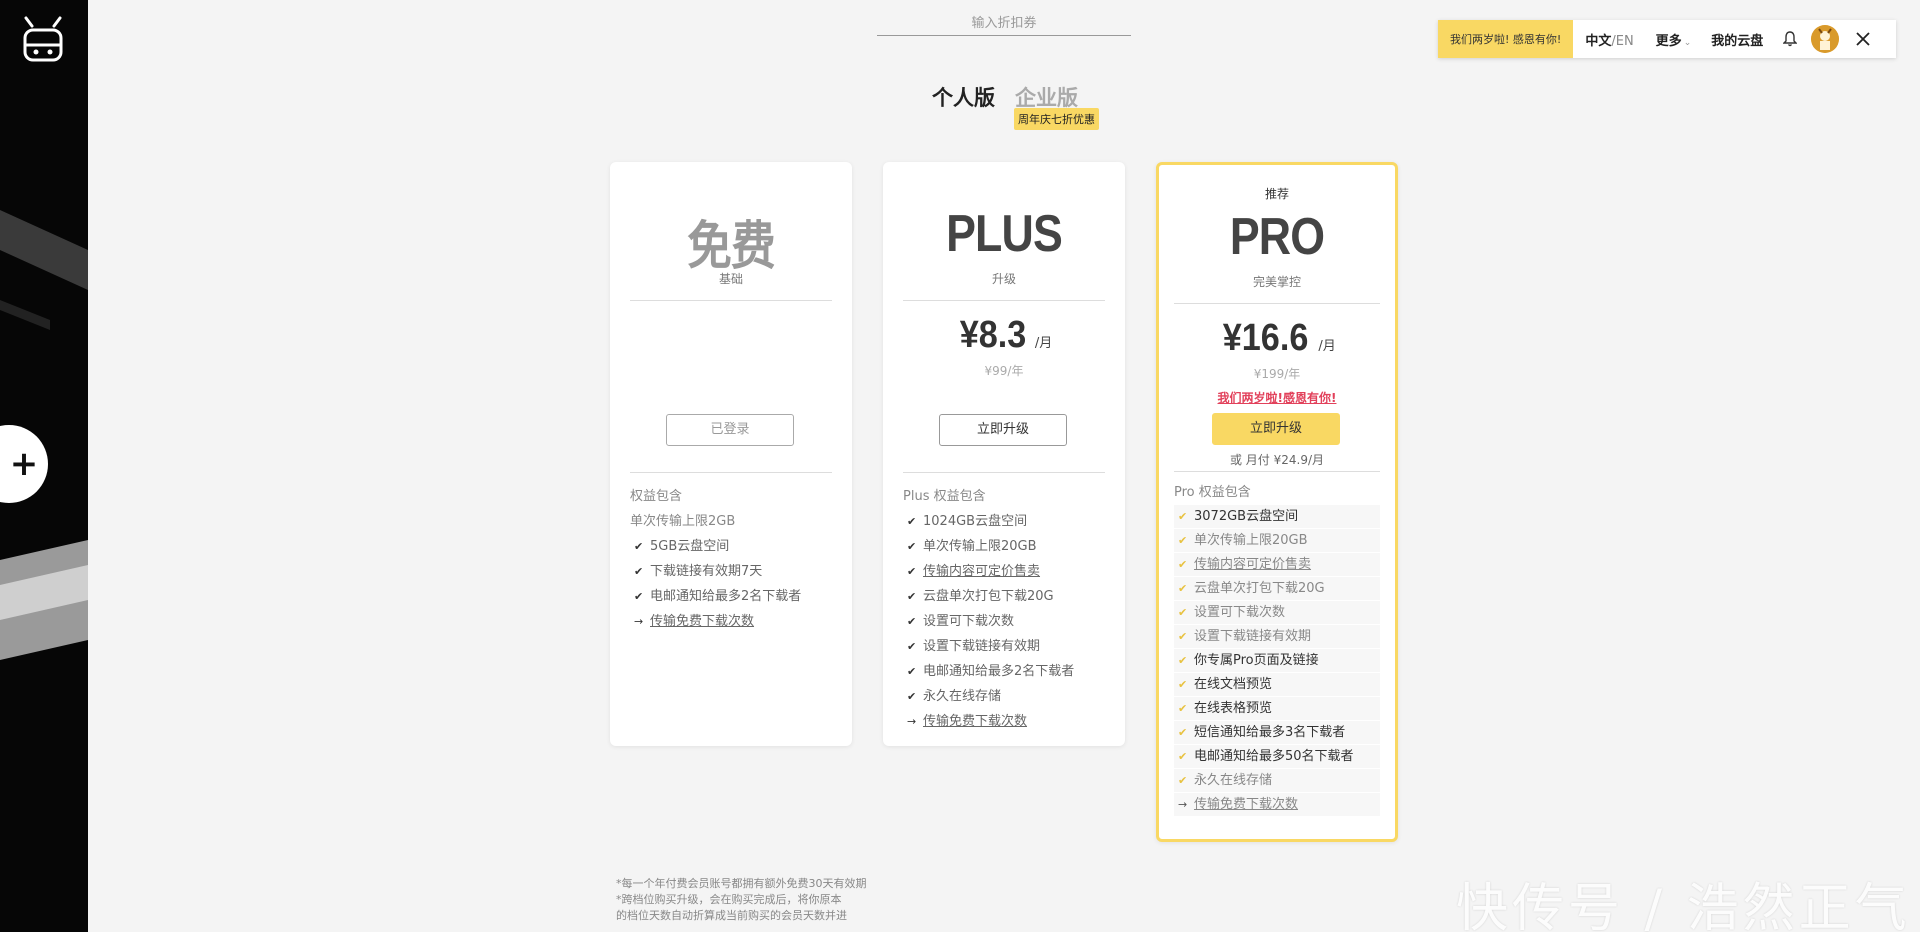  Describe the element at coordinates (1265, 338) in the screenshot. I see `price-value: ¥16.6` at that location.